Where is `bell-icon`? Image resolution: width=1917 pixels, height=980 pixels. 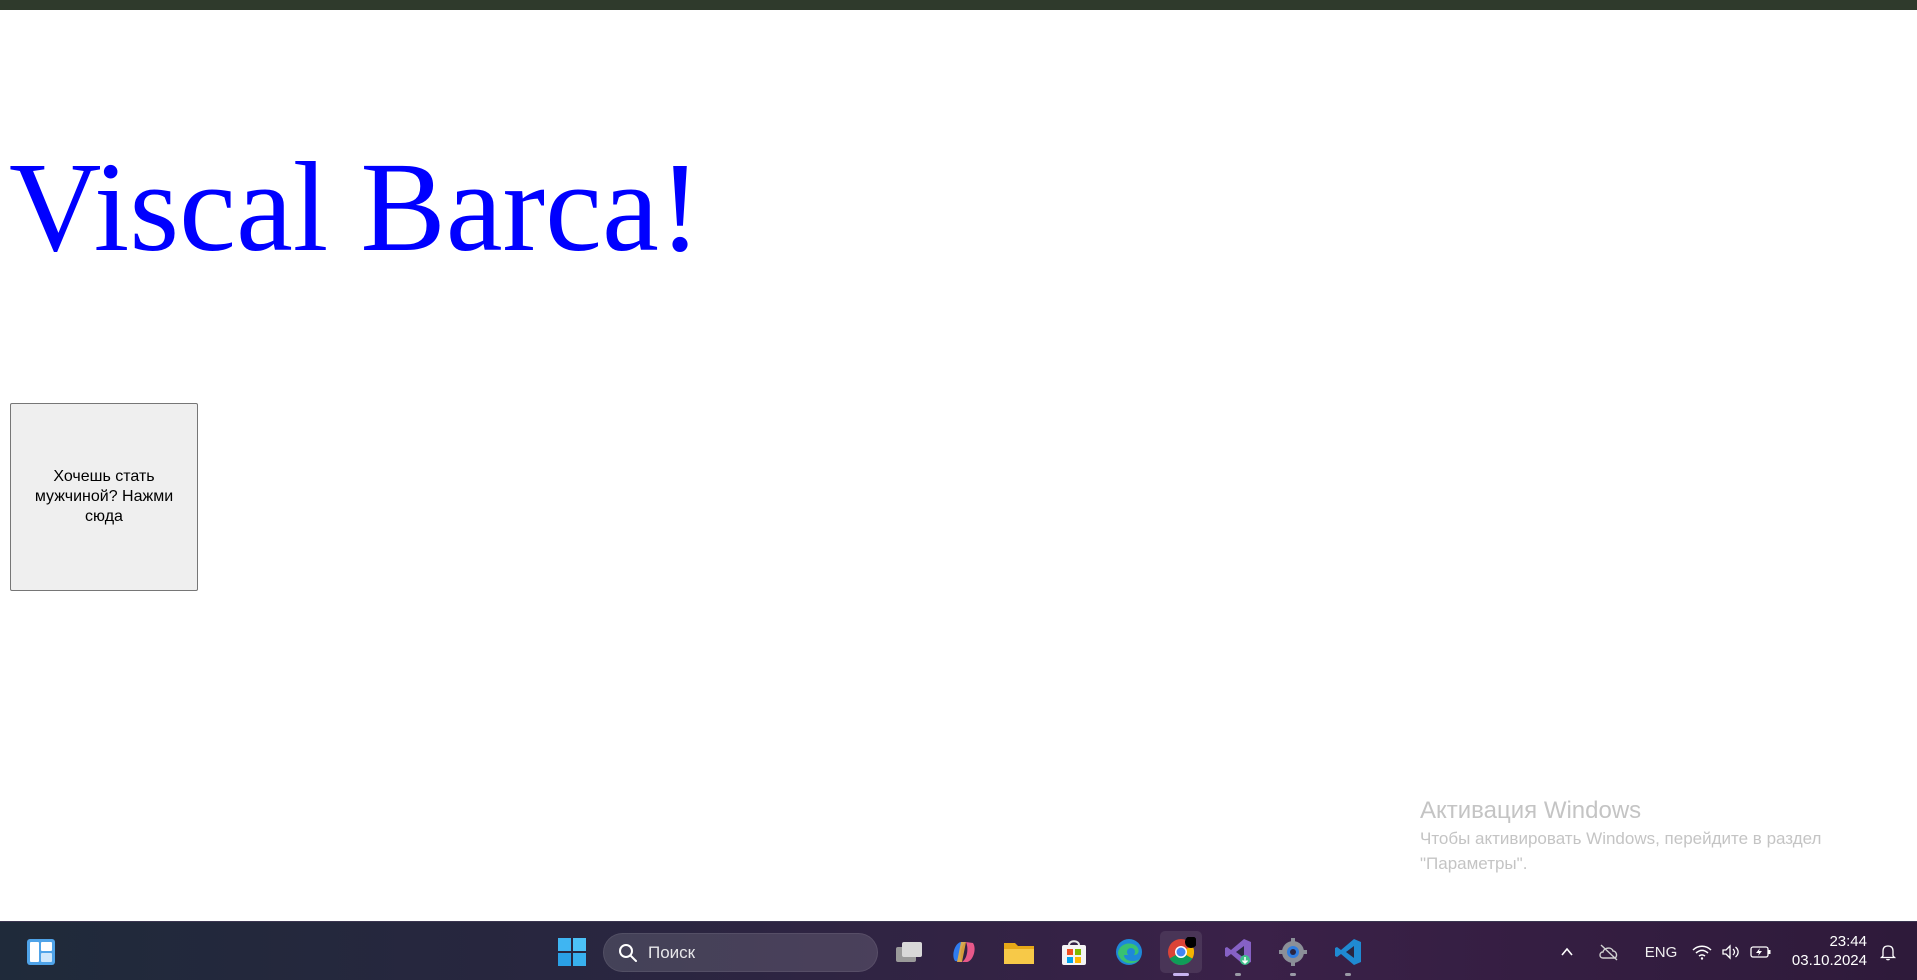 bell-icon is located at coordinates (1888, 953).